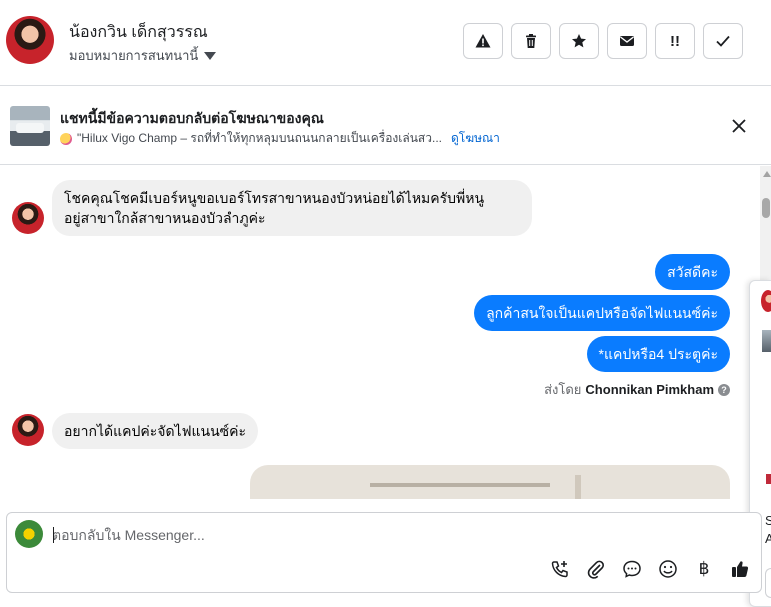 Image resolution: width=771 pixels, height=607 pixels. I want to click on attach-file-button, so click(596, 569).